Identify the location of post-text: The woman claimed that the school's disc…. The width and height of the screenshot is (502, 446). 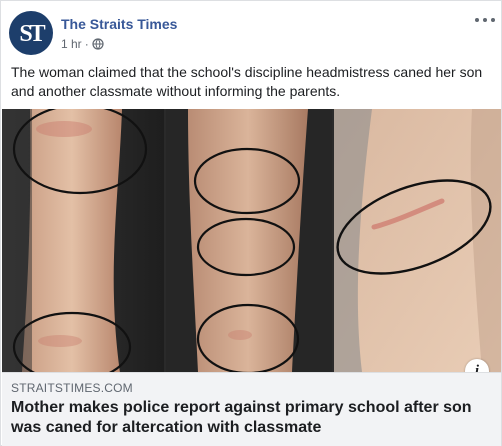
(247, 81).